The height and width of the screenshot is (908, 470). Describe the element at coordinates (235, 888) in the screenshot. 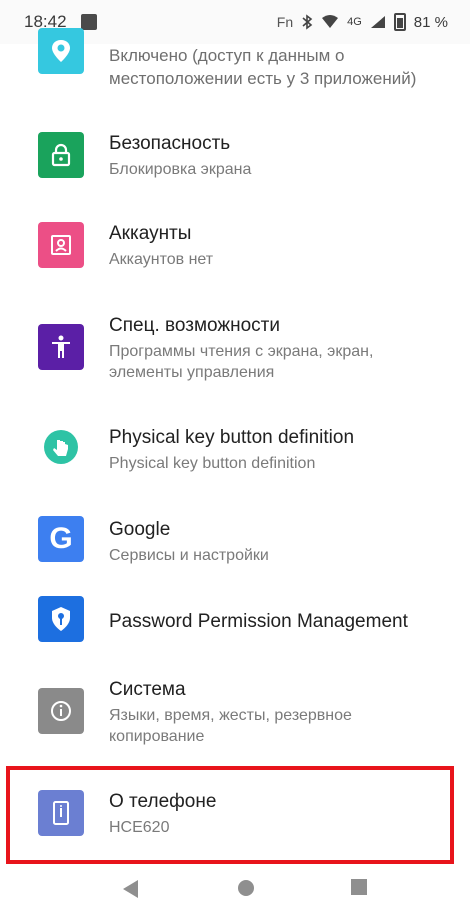

I see `navigation-bar` at that location.